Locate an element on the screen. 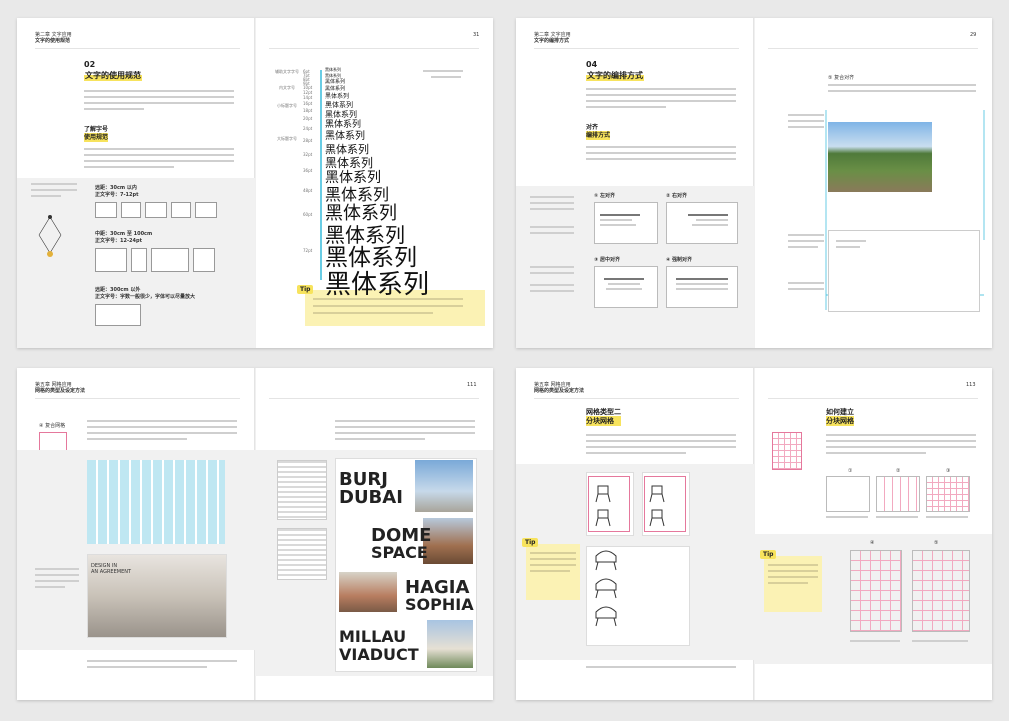 This screenshot has height=721, width=1009. subsection-line-1: 对齐 is located at coordinates (592, 127).